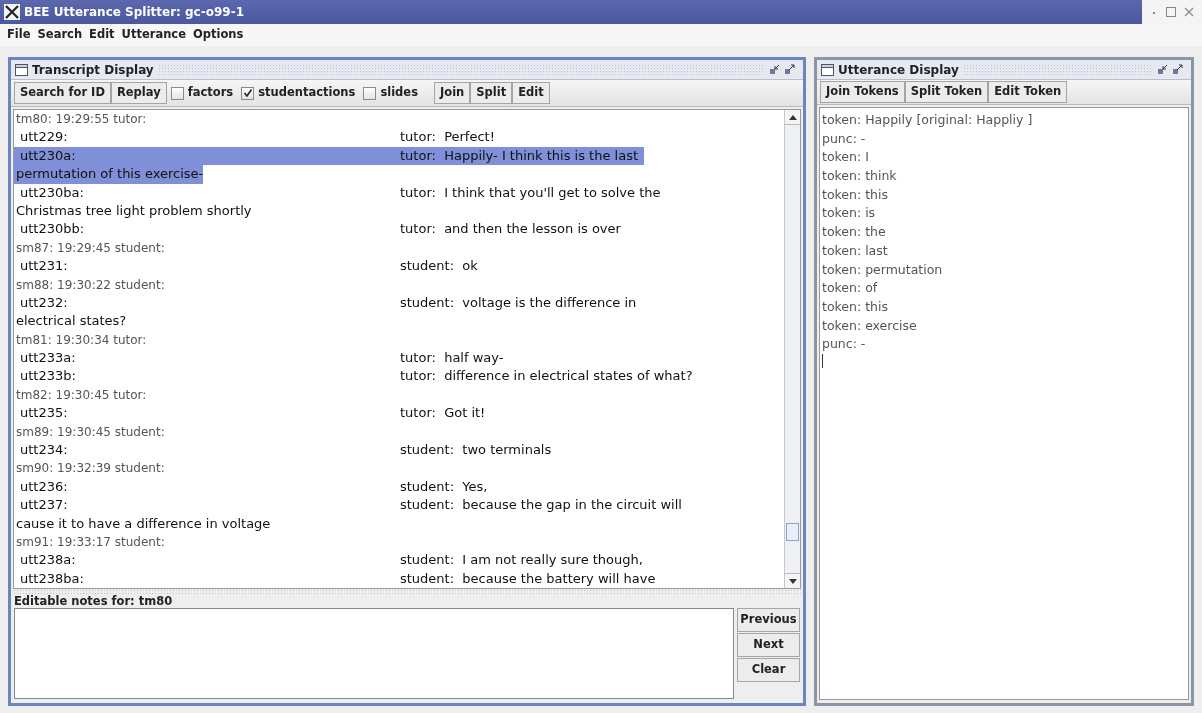 Image resolution: width=1202 pixels, height=713 pixels. Describe the element at coordinates (882, 269) in the screenshot. I see `token-line: token: permutation` at that location.